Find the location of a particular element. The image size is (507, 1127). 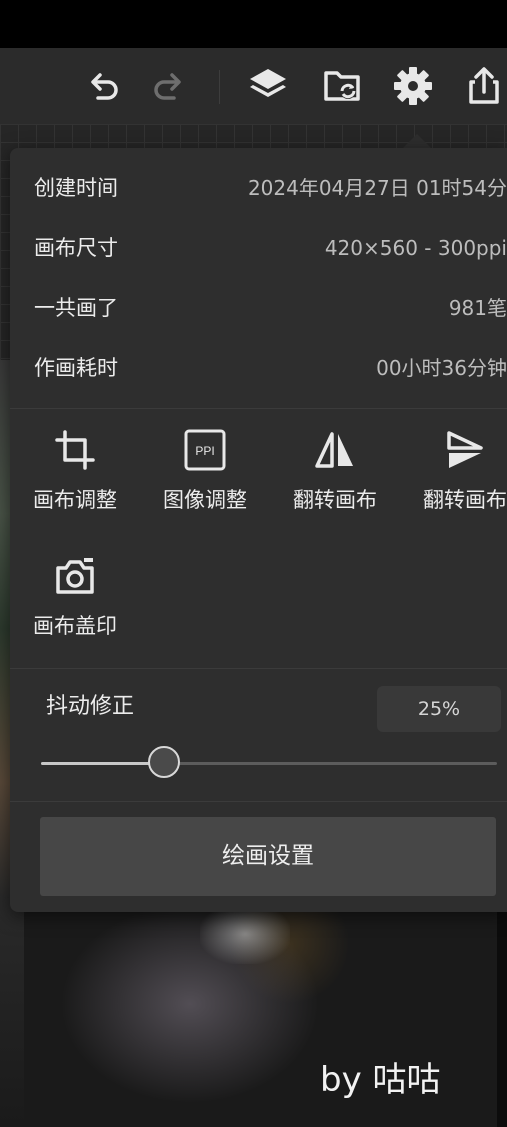

flip-horizontal-button: 翻转画布 is located at coordinates (335, 467).